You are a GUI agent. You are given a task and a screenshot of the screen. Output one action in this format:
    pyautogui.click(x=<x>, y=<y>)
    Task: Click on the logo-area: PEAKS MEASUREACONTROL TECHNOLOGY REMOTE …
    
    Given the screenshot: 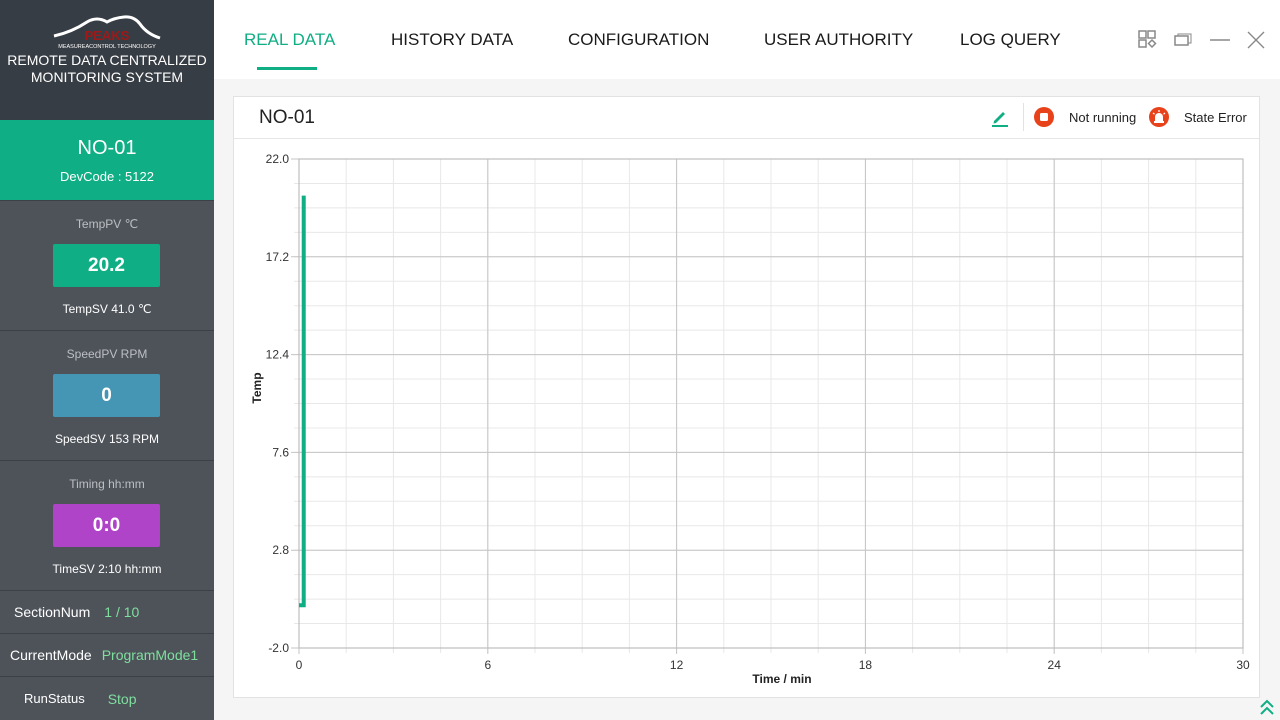 What is the action you would take?
    pyautogui.click(x=107, y=60)
    